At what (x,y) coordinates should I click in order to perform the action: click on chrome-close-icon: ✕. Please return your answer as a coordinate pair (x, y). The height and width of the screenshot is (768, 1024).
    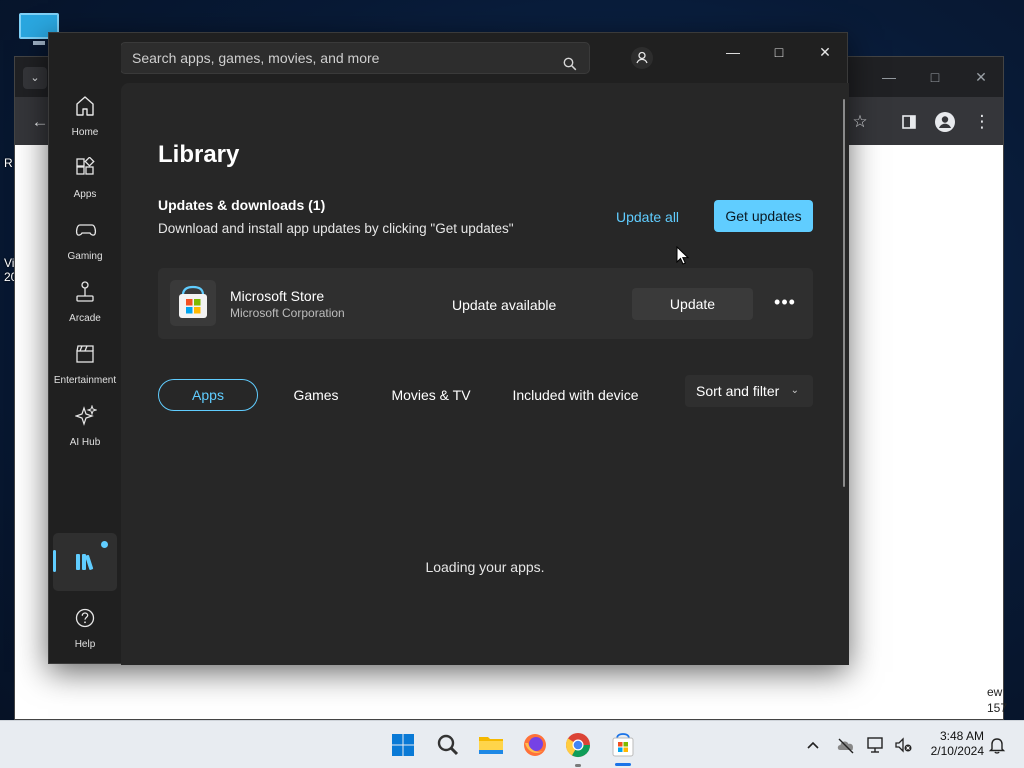
    Looking at the image, I should click on (981, 77).